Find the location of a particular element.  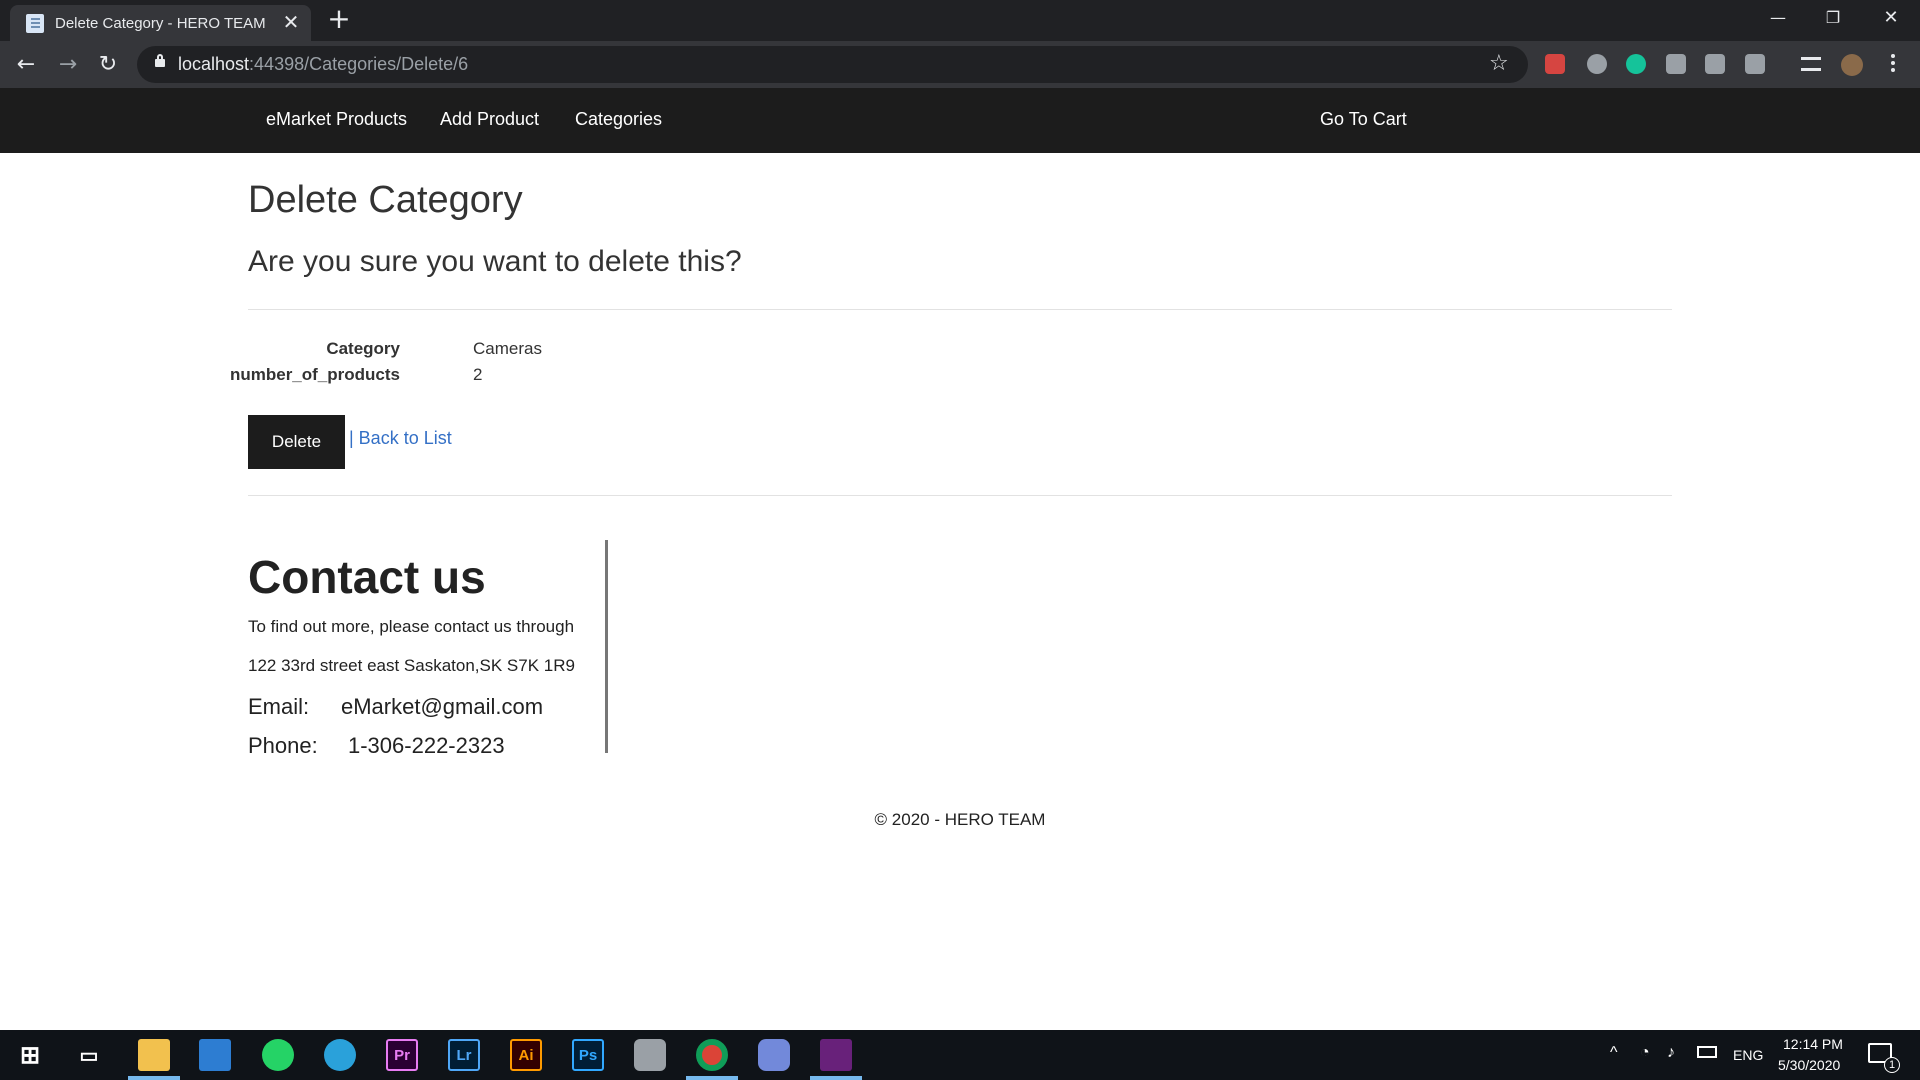

contact-email-row: Email: eMarket@gmail.com is located at coordinates (423, 709).